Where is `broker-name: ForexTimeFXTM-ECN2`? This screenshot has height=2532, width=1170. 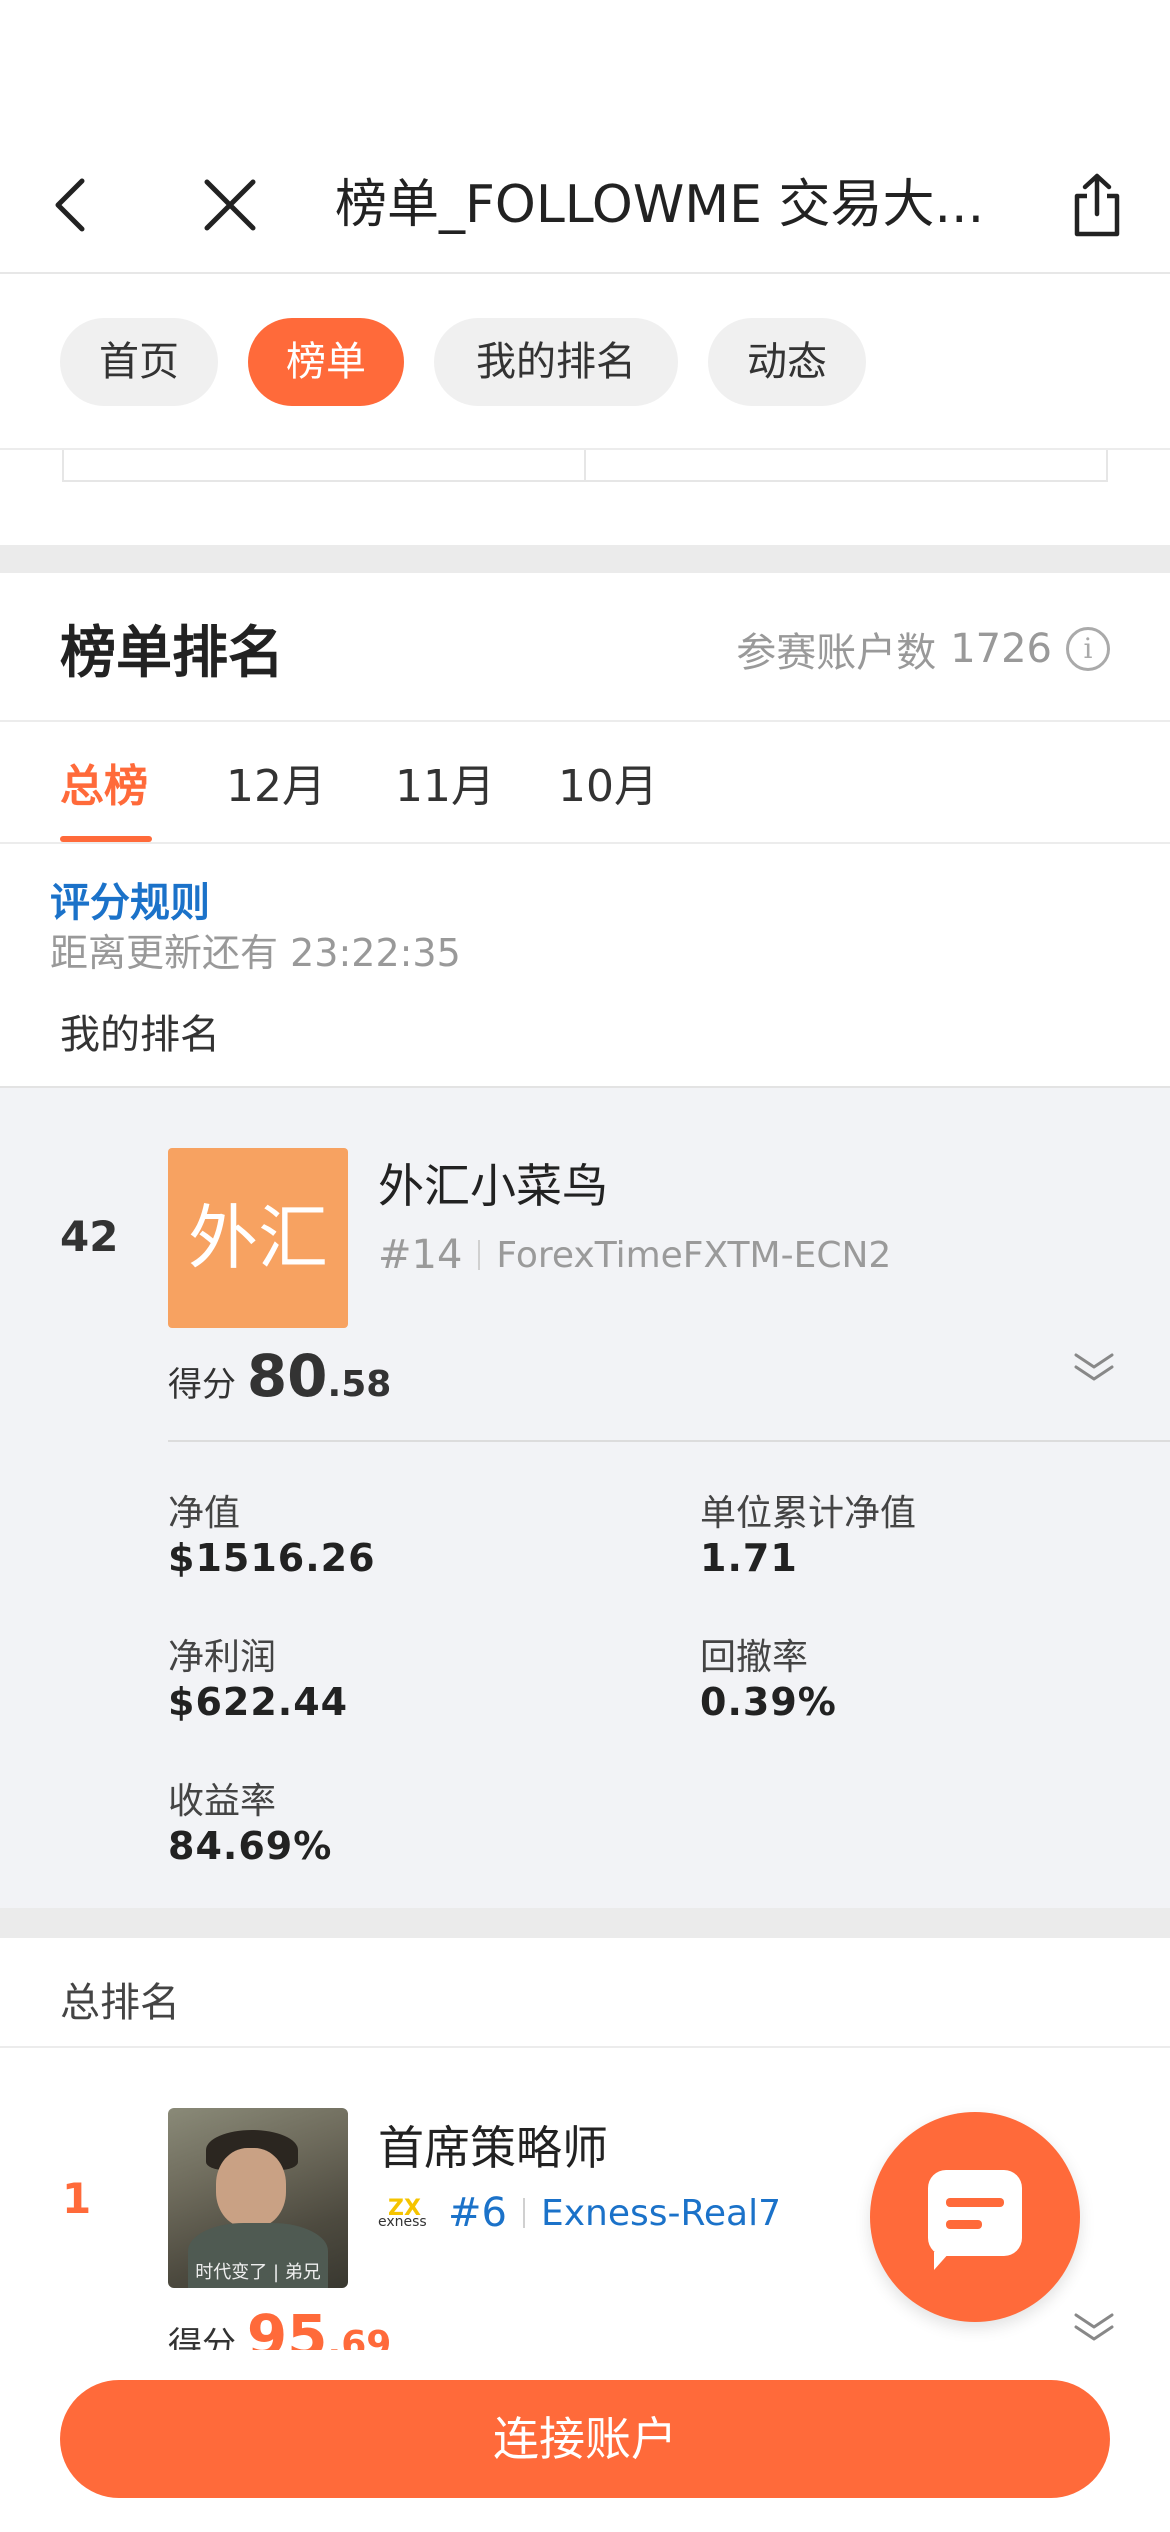 broker-name: ForexTimeFXTM-ECN2 is located at coordinates (694, 1255).